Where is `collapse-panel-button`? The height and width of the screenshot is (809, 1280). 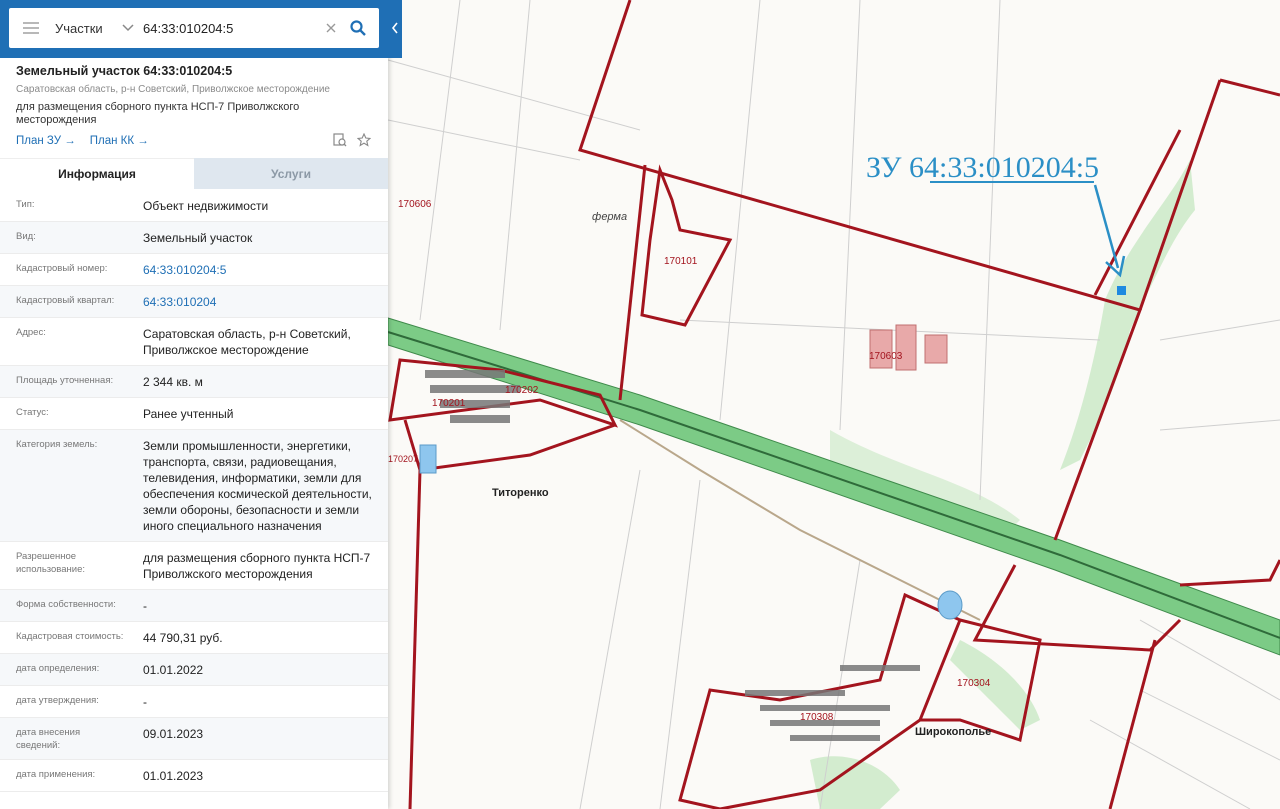
collapse-panel-button is located at coordinates (395, 28).